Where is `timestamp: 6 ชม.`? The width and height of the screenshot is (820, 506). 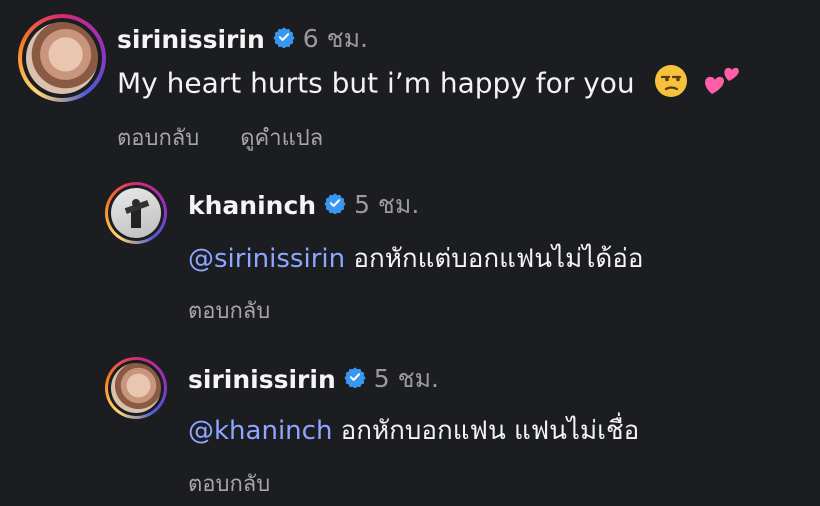
timestamp: 6 ชม. is located at coordinates (335, 38).